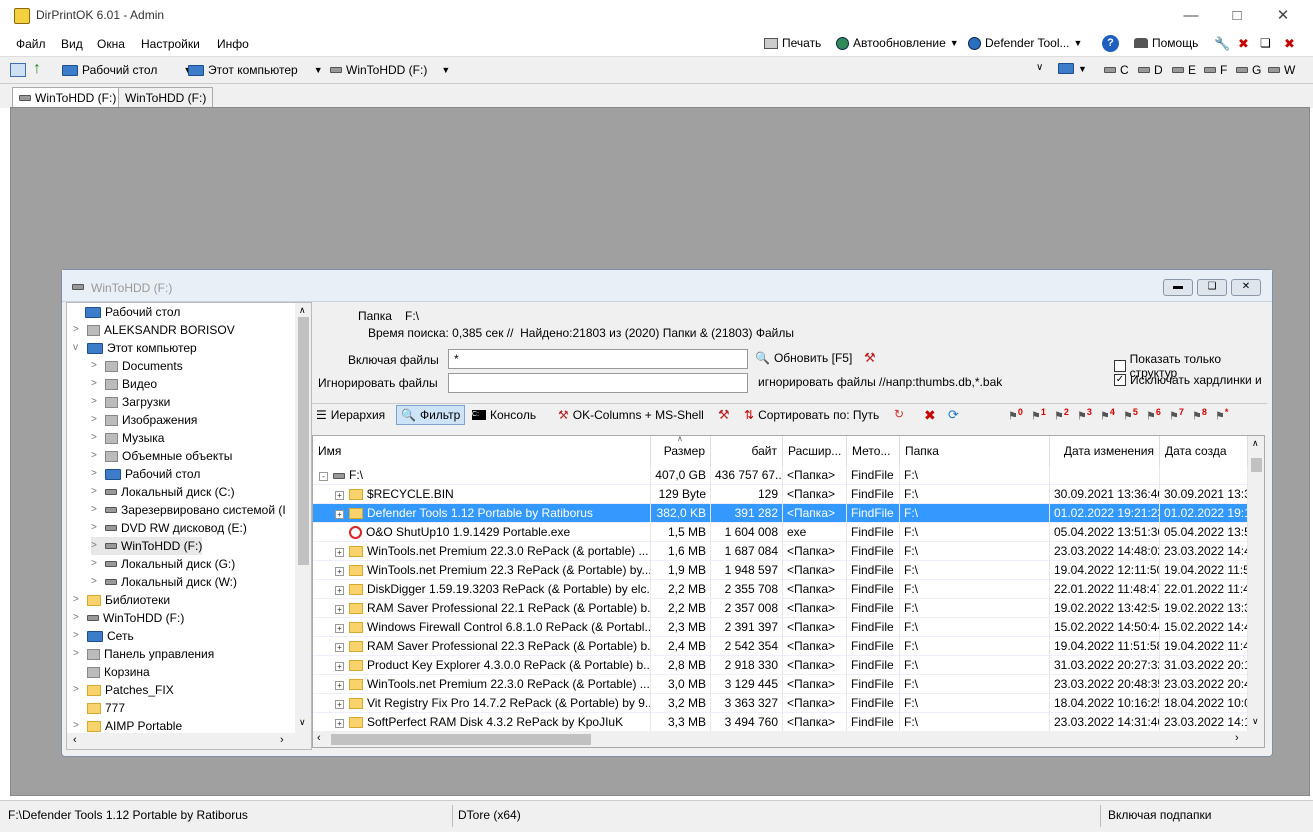 Image resolution: width=1313 pixels, height=832 pixels. I want to click on tree-item: > Библиотеки, so click(121, 600).